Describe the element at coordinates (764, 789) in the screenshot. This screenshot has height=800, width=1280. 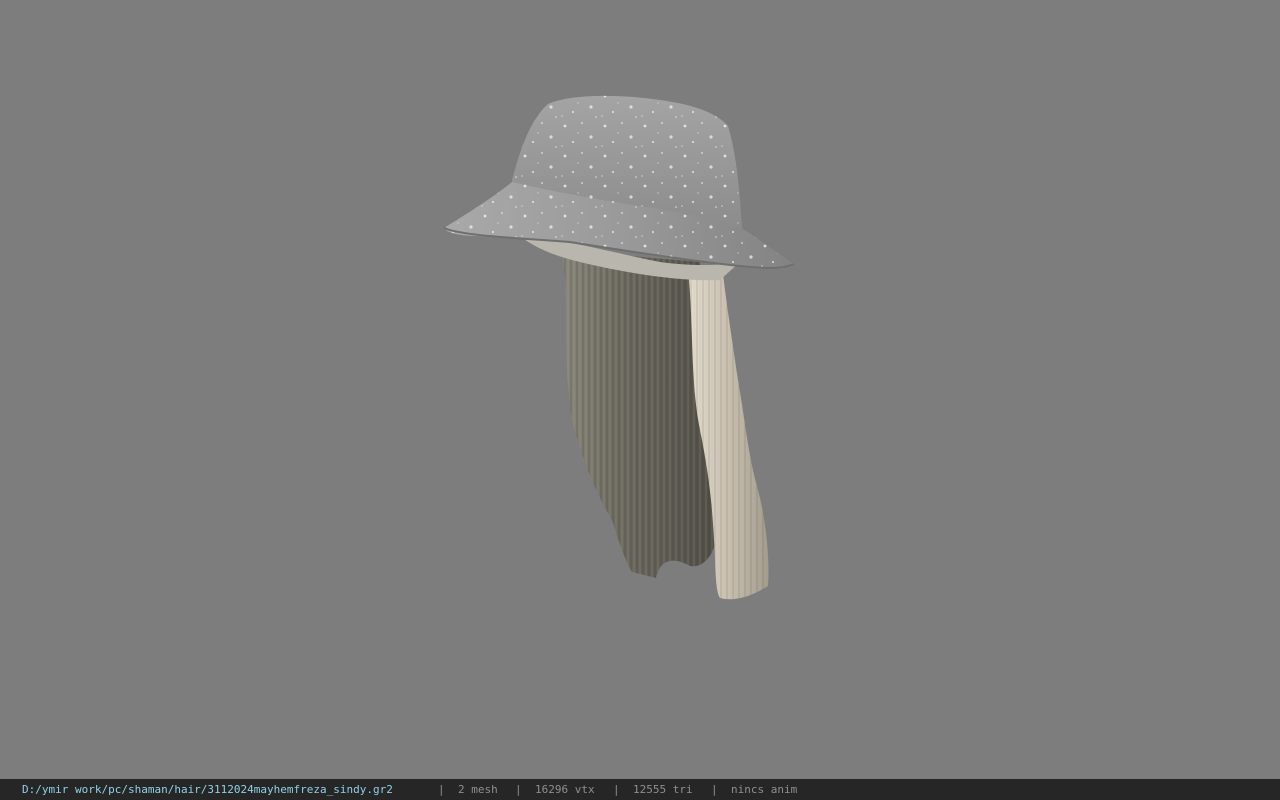
I see `anim-status: nincs anim` at that location.